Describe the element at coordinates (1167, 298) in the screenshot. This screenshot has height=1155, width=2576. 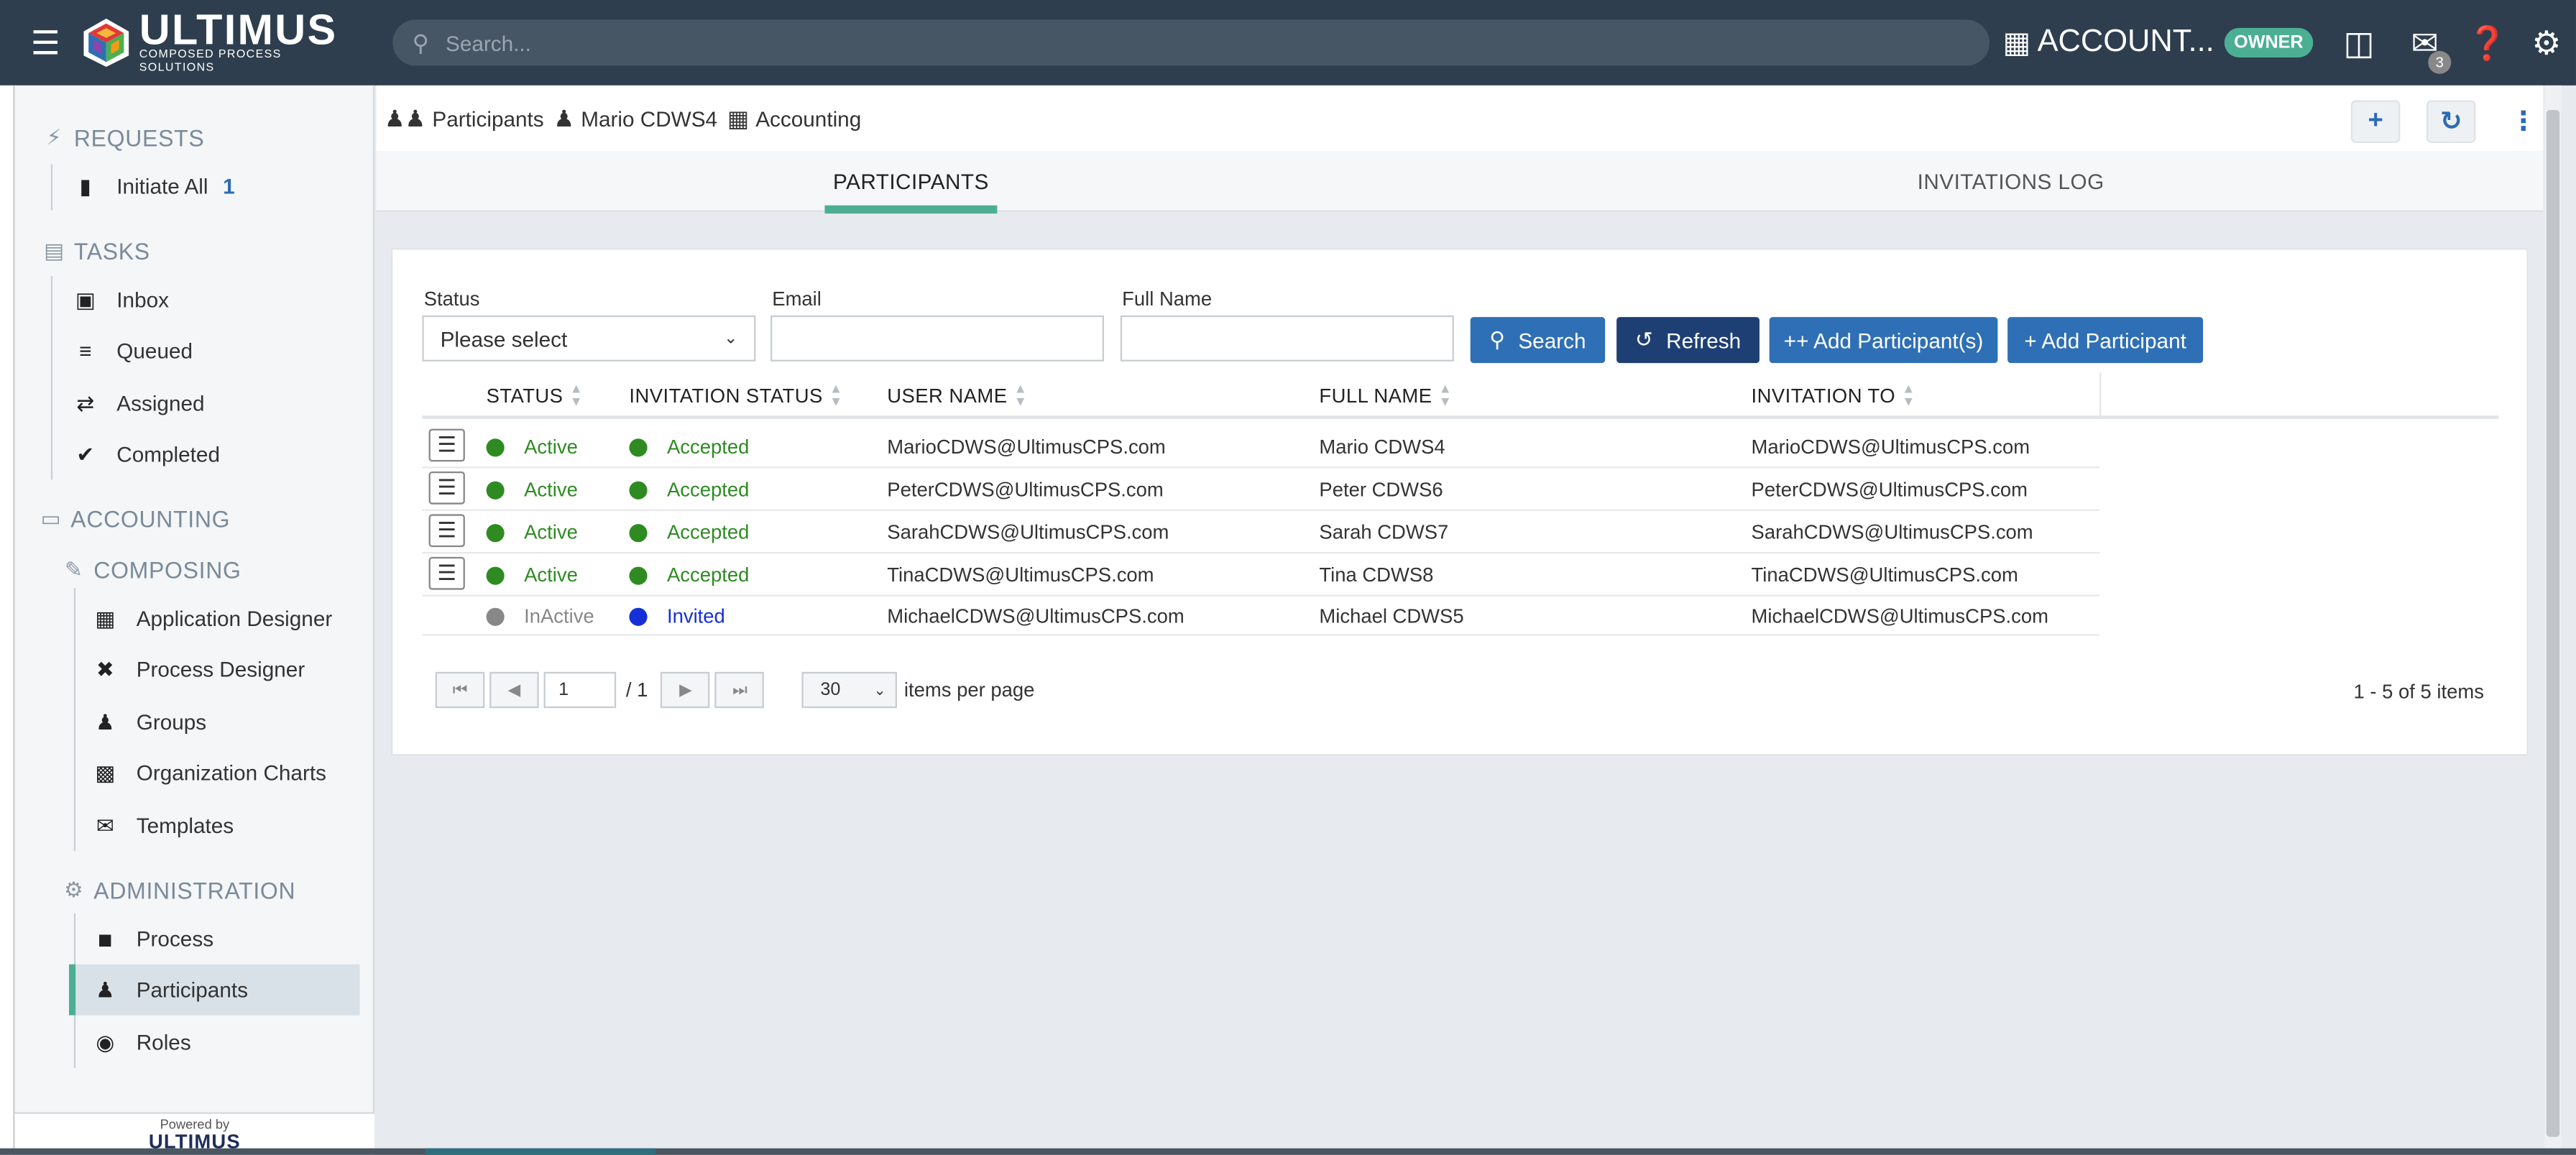
I see `fullname-filter-label: Full Name` at that location.